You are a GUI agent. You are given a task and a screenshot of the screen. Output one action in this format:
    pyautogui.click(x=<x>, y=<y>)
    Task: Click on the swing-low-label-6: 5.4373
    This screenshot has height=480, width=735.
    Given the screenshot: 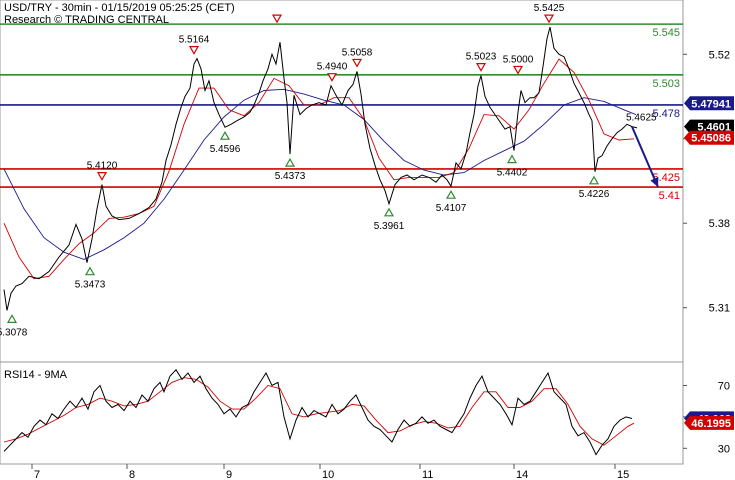 What is the action you would take?
    pyautogui.click(x=290, y=176)
    